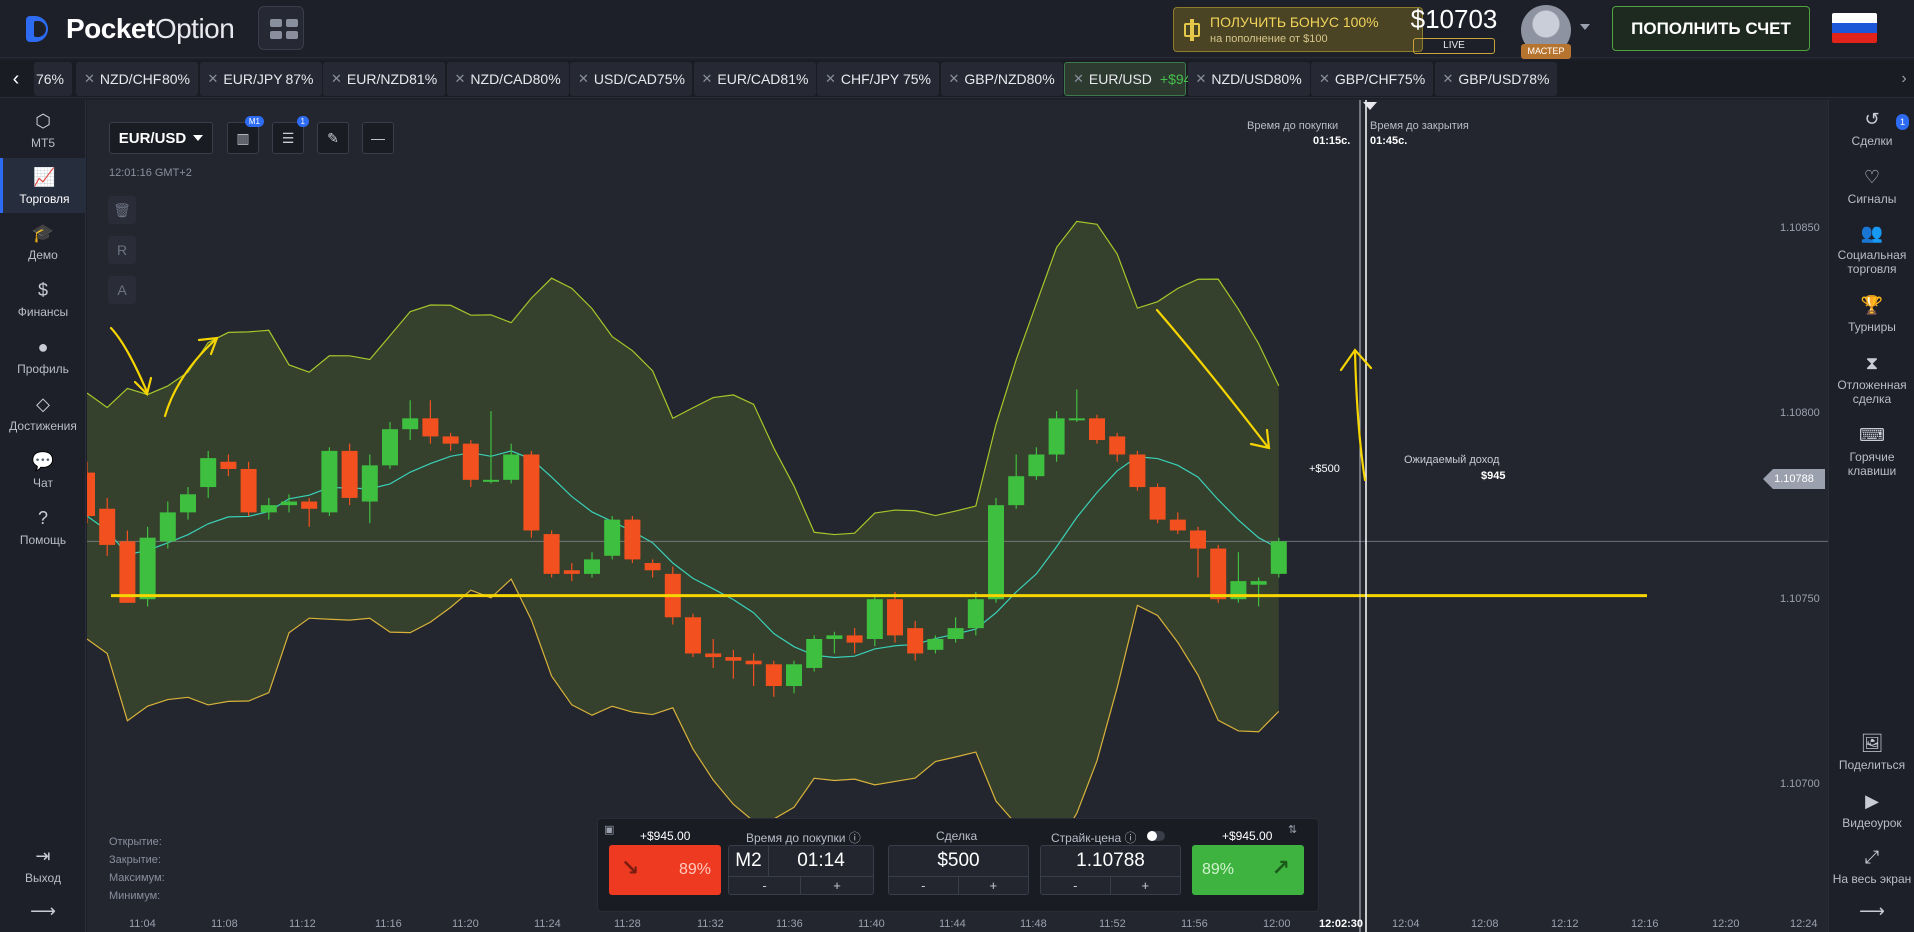  I want to click on chevron-down-icon, so click(1585, 27).